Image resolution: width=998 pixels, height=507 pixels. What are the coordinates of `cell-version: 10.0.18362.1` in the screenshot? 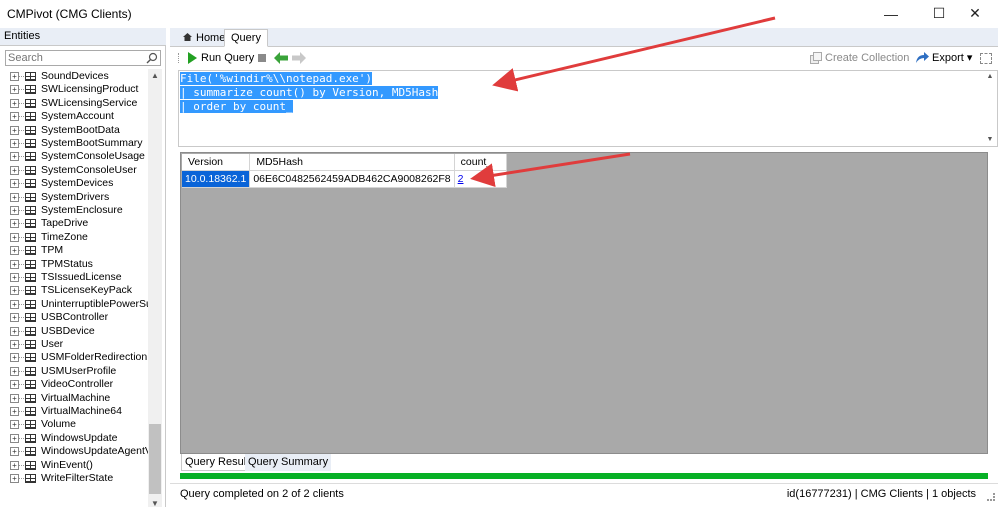 It's located at (216, 179).